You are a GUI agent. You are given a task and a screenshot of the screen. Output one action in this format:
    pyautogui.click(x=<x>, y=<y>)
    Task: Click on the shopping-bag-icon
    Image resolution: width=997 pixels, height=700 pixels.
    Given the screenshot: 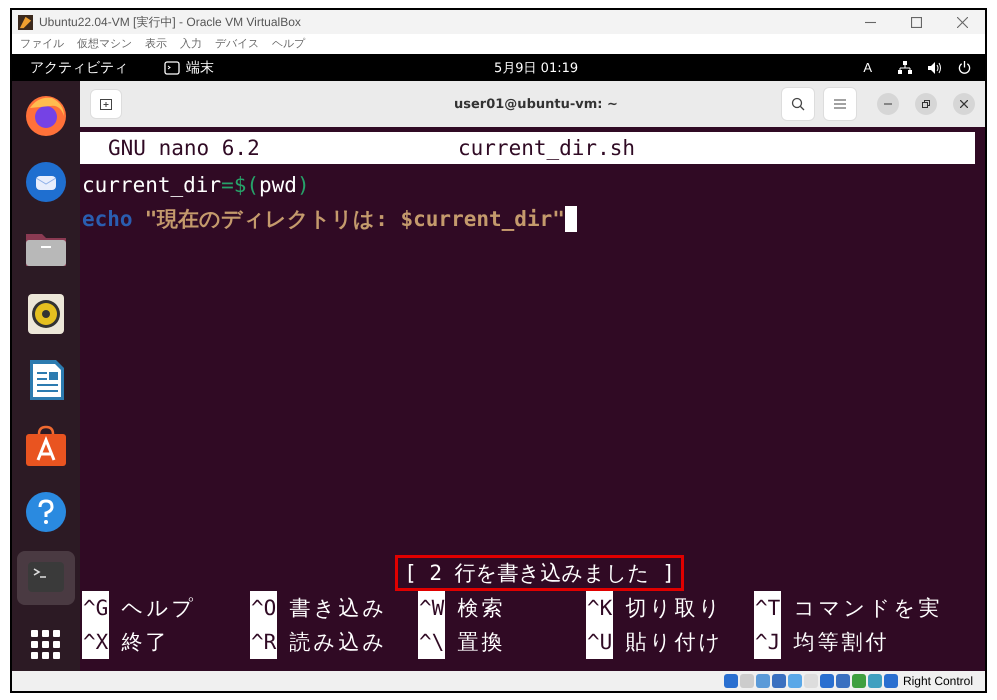 What is the action you would take?
    pyautogui.click(x=46, y=446)
    